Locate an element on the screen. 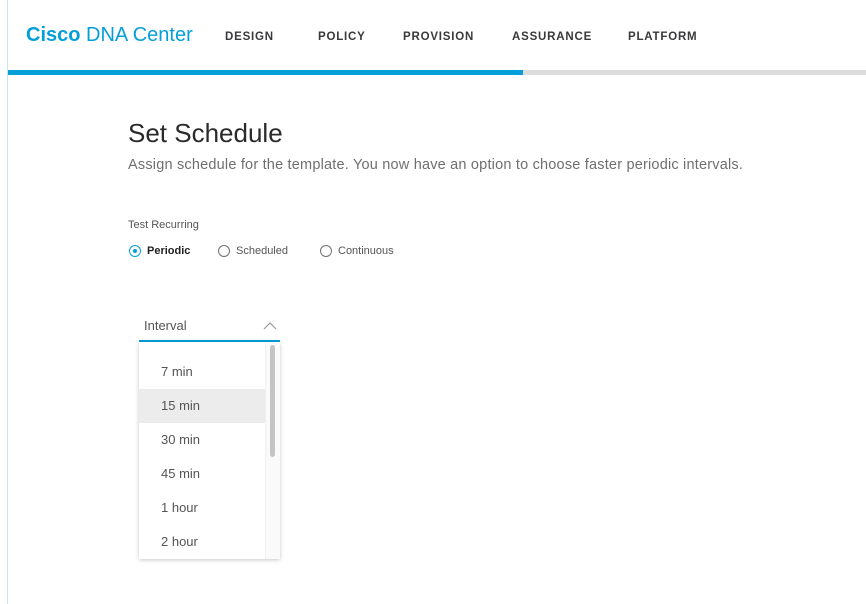 The image size is (866, 604). radio-scheduled-label: Scheduled is located at coordinates (262, 251).